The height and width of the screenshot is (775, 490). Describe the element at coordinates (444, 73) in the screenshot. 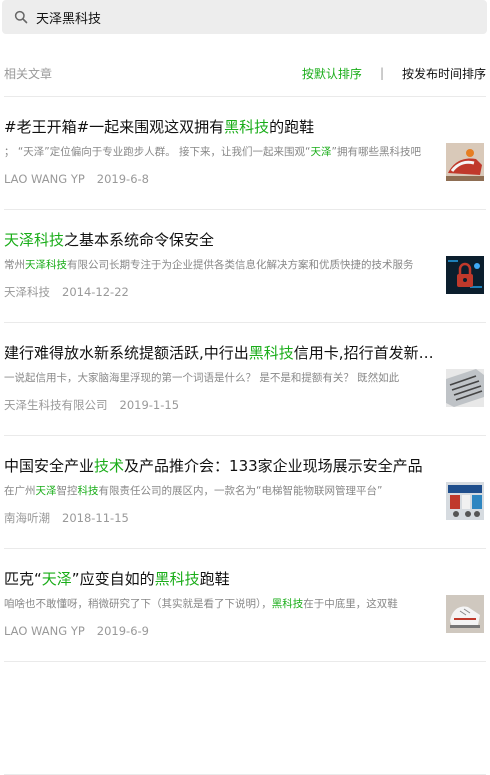

I see `sort-by-time-button: 按发布时间排序` at that location.